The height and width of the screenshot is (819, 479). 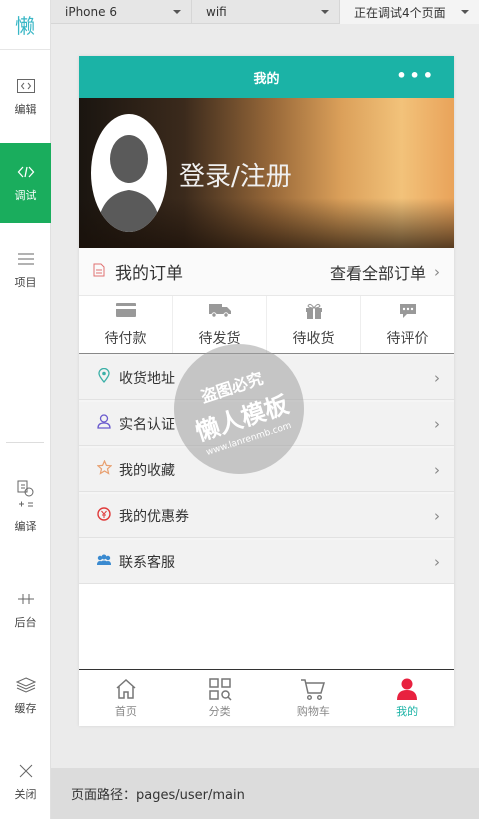 What do you see at coordinates (99, 272) in the screenshot?
I see `document-icon` at bounding box center [99, 272].